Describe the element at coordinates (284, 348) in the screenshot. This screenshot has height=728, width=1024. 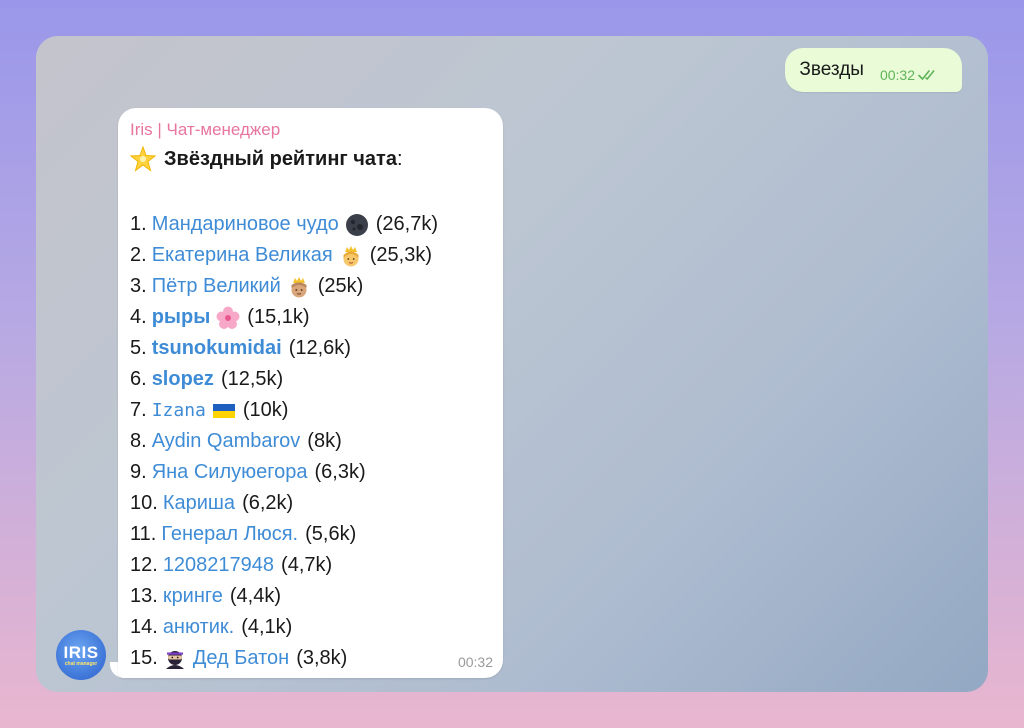
I see `rating-item: 5. tsunokumidai (12,6k)` at that location.